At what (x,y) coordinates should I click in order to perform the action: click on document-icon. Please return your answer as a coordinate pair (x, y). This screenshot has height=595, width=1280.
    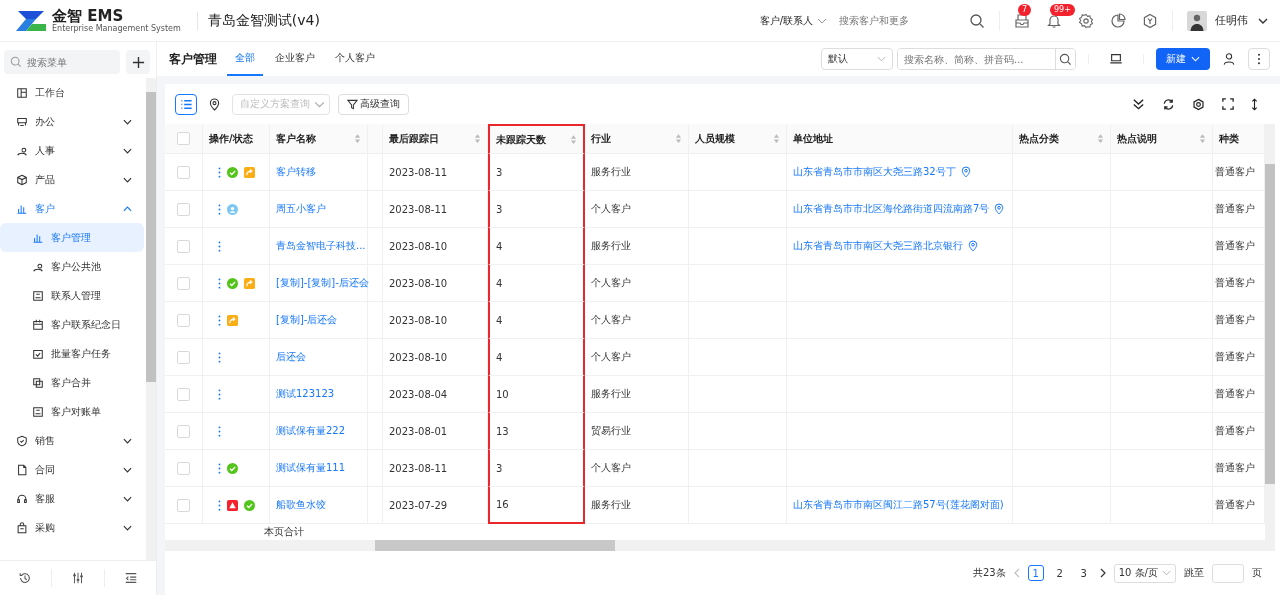
    Looking at the image, I should click on (22, 469).